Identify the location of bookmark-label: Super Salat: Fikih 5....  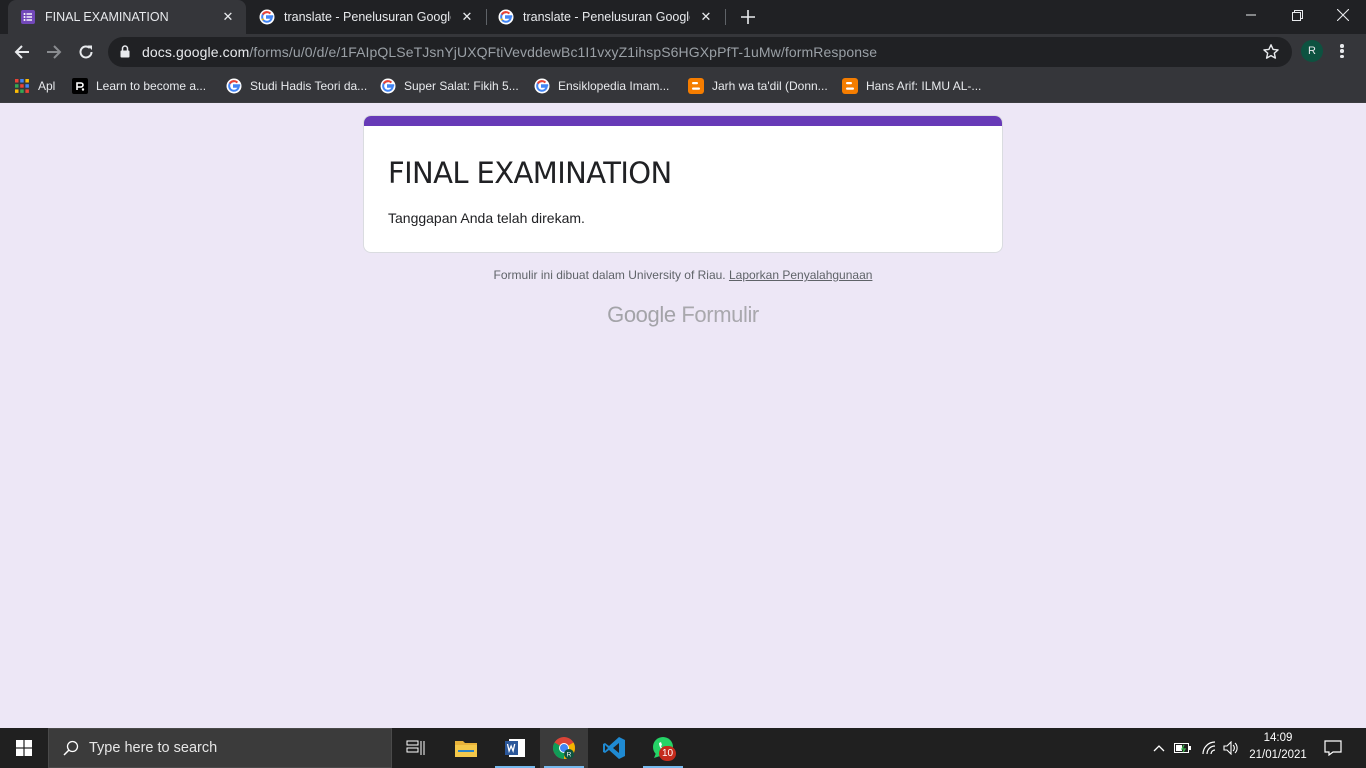
(461, 86).